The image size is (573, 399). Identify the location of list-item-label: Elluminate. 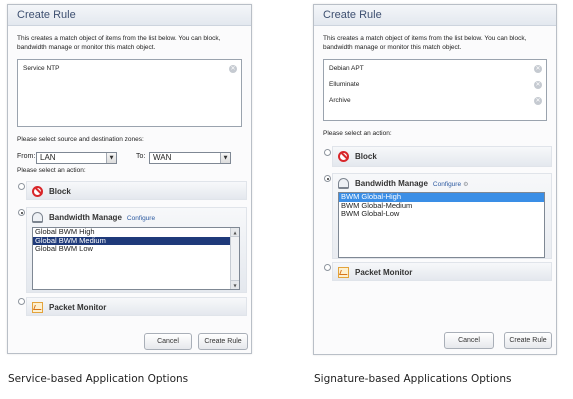
(344, 84).